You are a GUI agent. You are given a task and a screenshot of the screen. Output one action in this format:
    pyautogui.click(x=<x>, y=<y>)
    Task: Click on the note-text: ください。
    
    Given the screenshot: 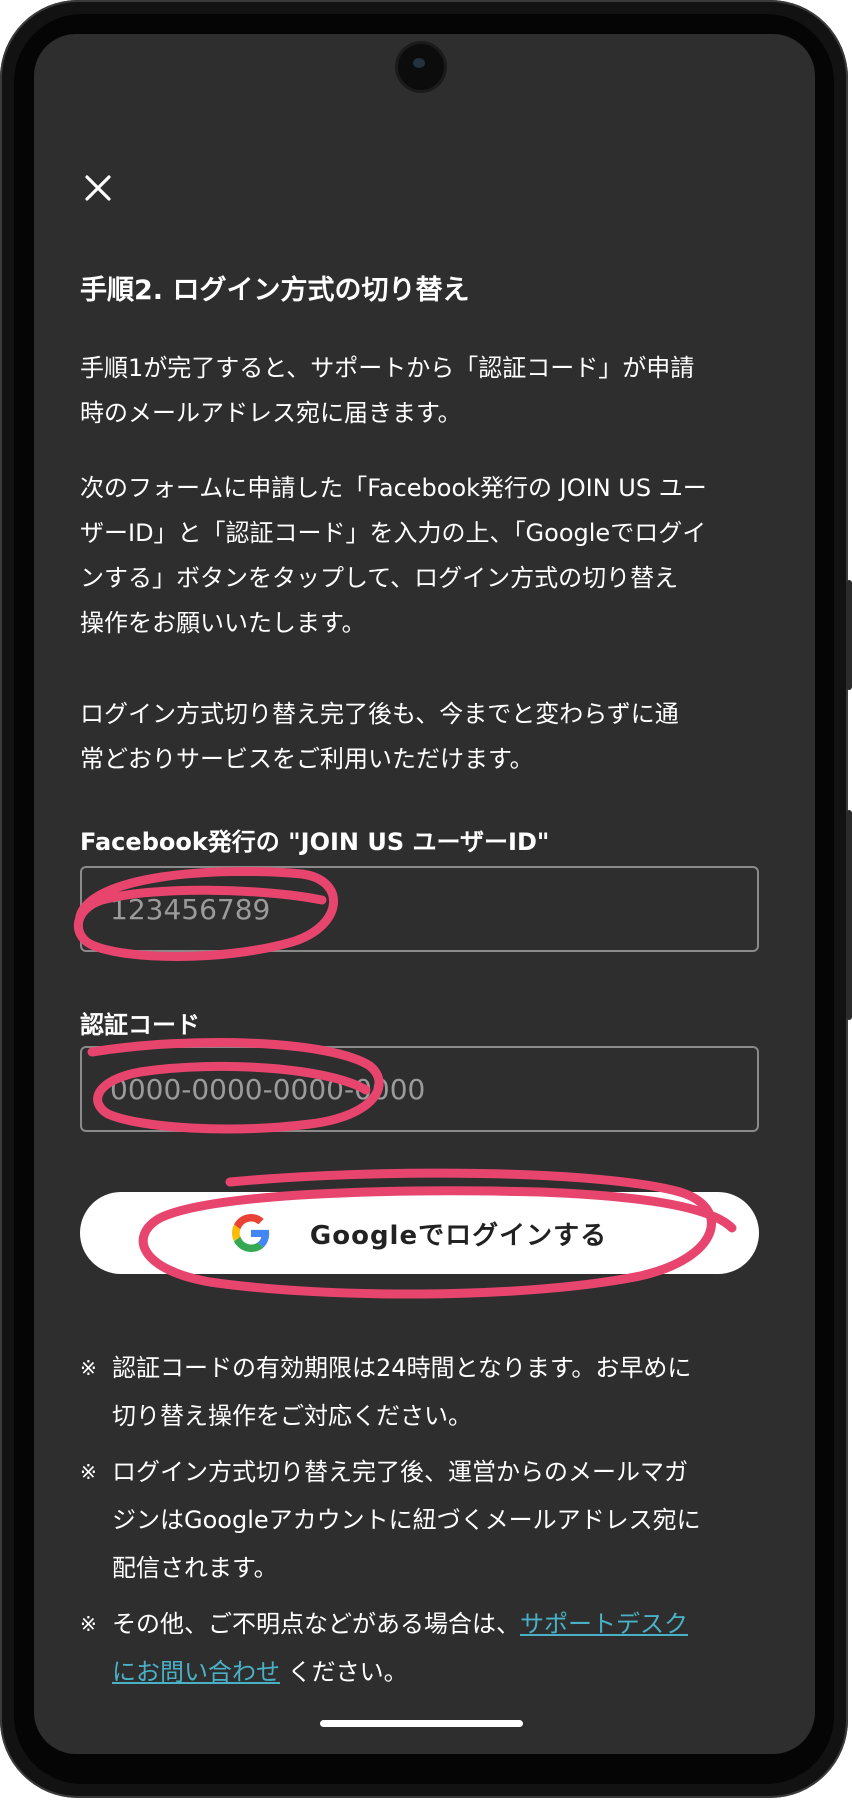 What is the action you would take?
    pyautogui.click(x=344, y=1672)
    